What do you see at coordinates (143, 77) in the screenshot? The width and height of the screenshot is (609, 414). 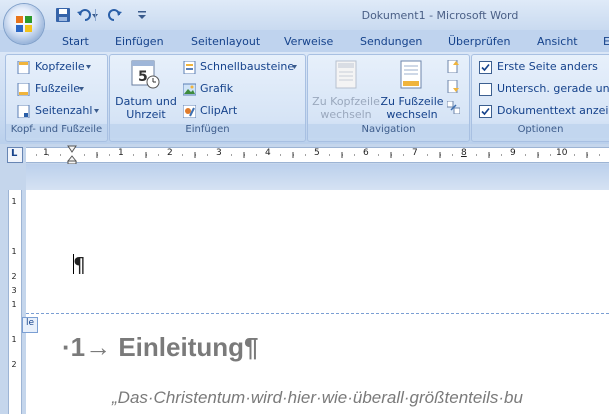 I see `svg-text: 5` at bounding box center [143, 77].